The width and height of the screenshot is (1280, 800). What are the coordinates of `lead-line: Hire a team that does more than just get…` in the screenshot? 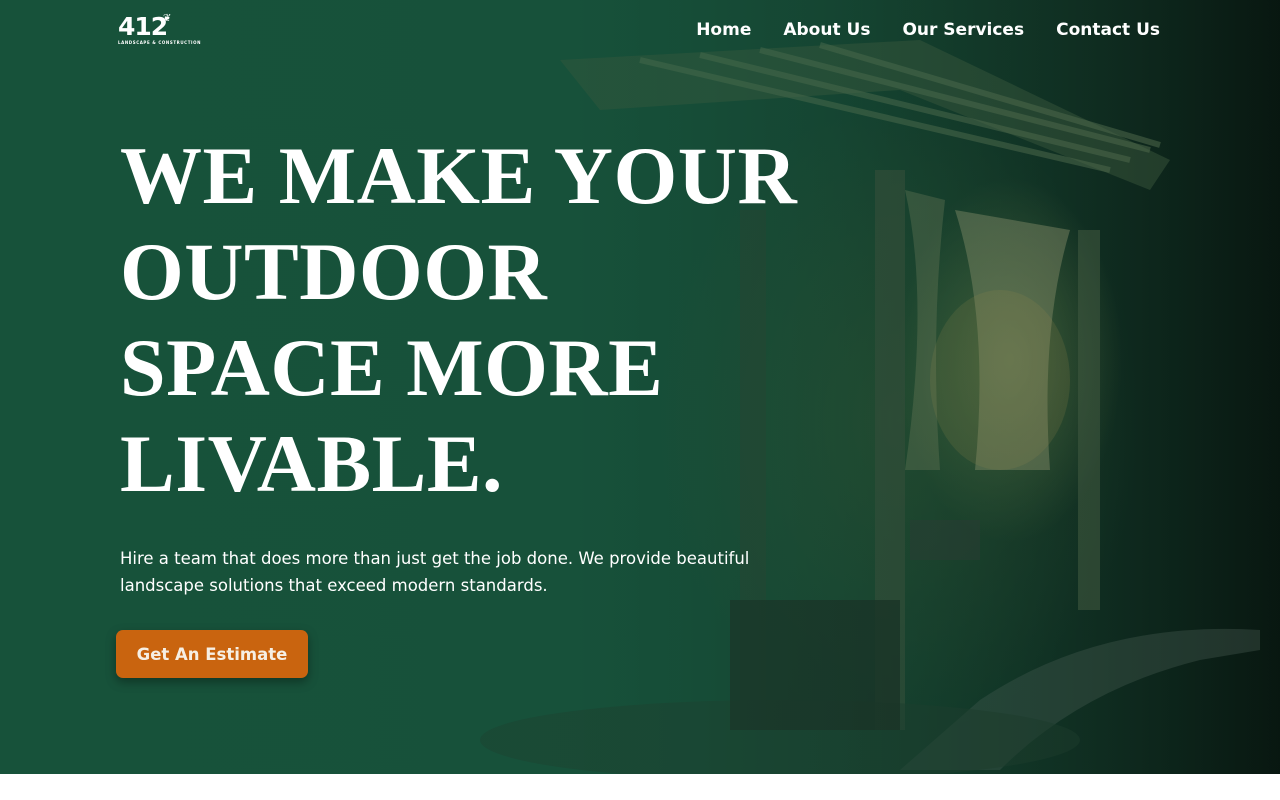 It's located at (435, 558).